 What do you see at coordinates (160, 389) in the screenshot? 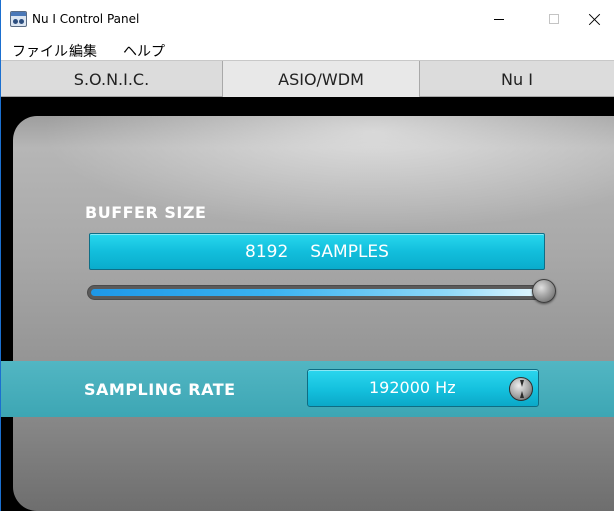
I see `sampling-rate-label: SAMPLING RATE` at bounding box center [160, 389].